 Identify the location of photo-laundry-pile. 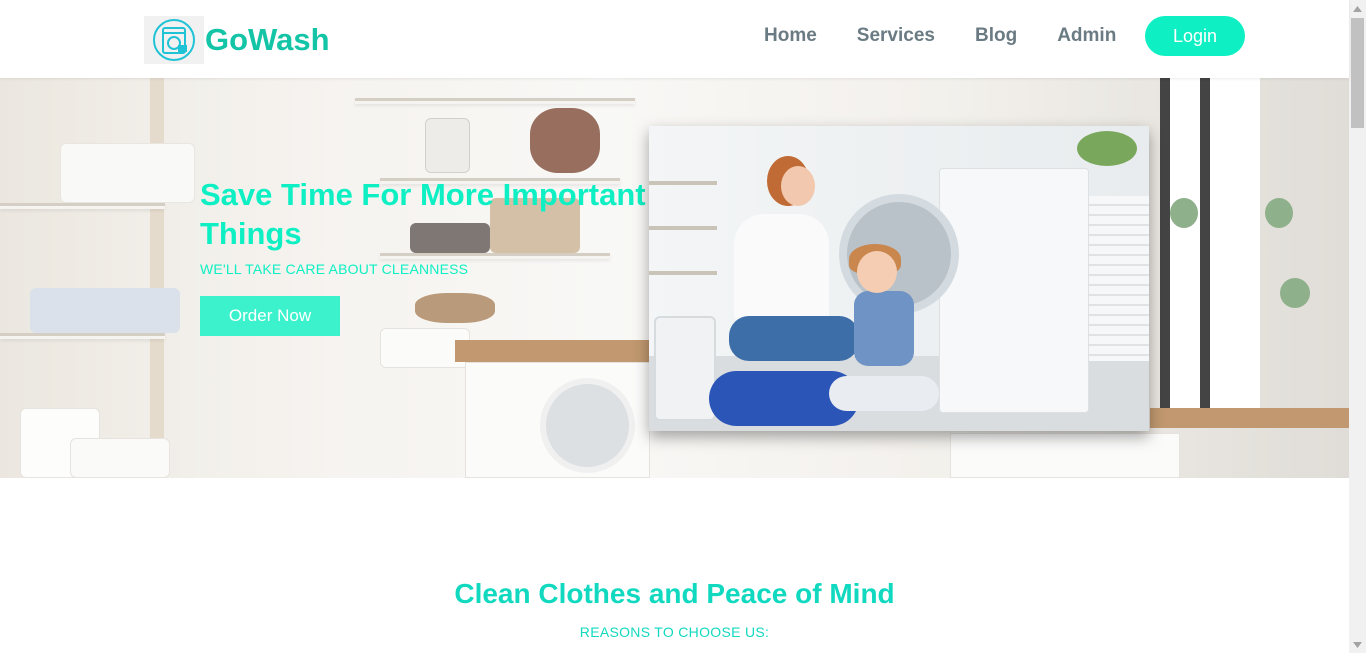
(884, 393).